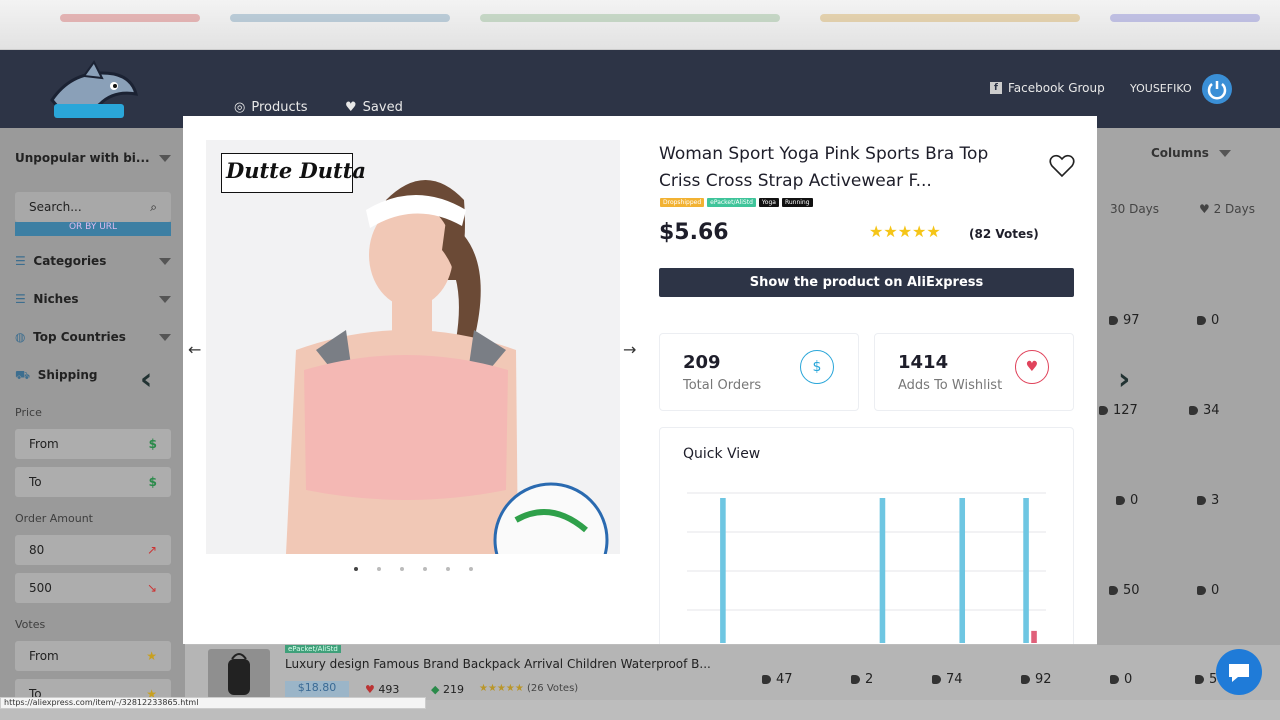 The image size is (1280, 720). I want to click on brand-logo: Dutte Dutta, so click(293, 173).